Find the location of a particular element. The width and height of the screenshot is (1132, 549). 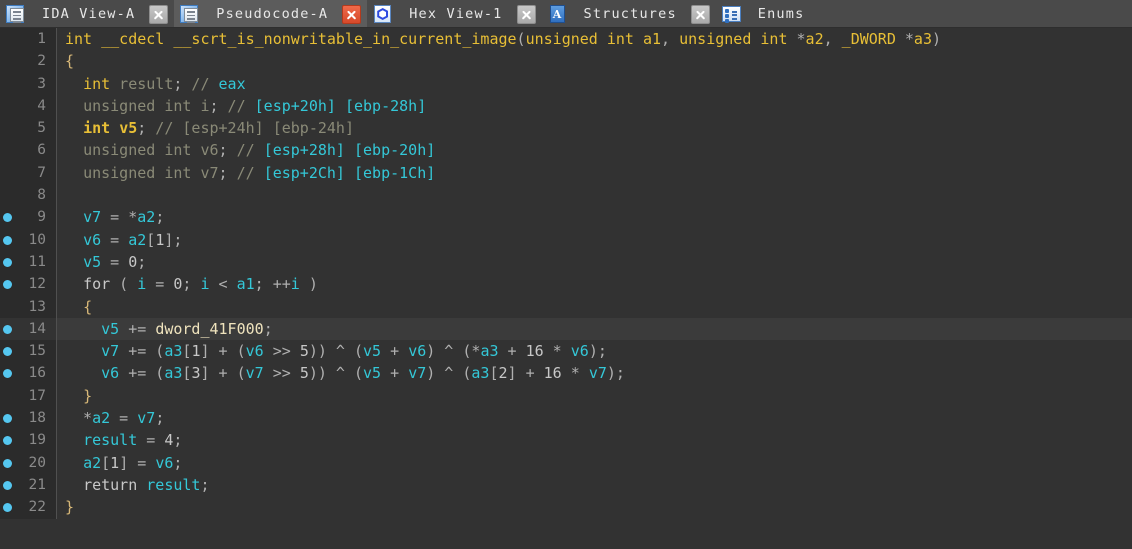

code-line: 22} is located at coordinates (566, 507).